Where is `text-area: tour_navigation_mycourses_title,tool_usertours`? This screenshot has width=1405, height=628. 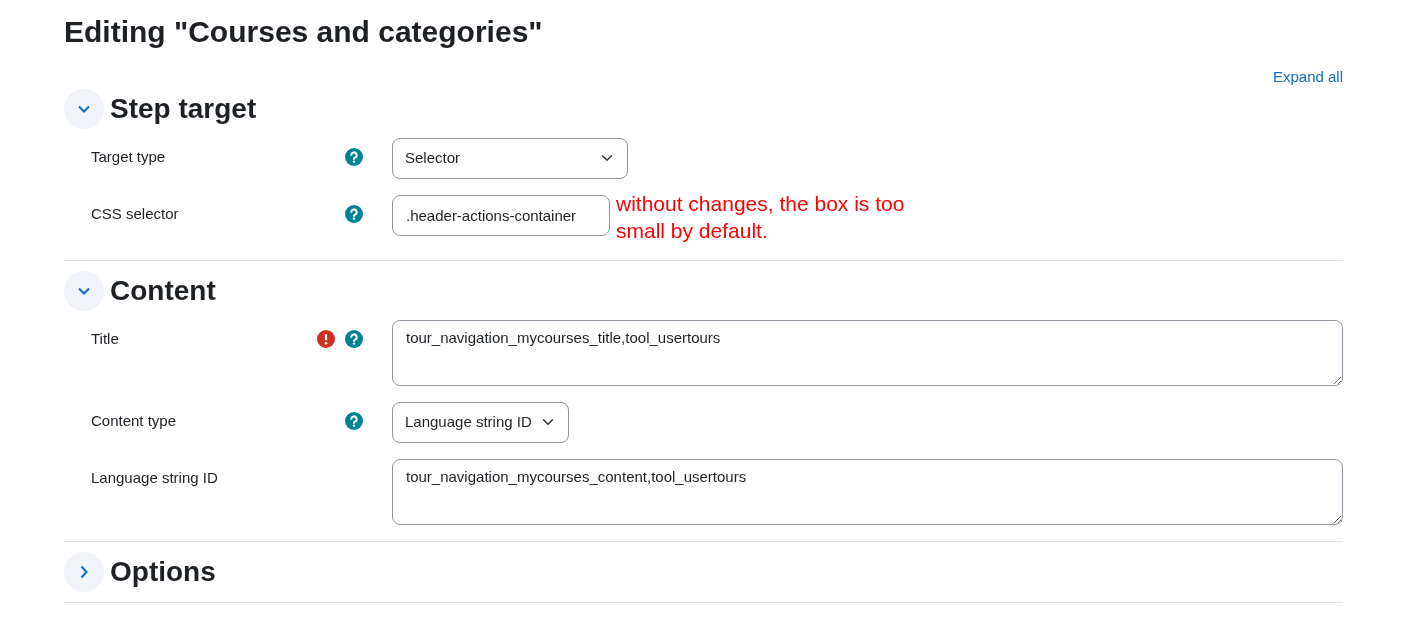 text-area: tour_navigation_mycourses_title,tool_usertours is located at coordinates (867, 352).